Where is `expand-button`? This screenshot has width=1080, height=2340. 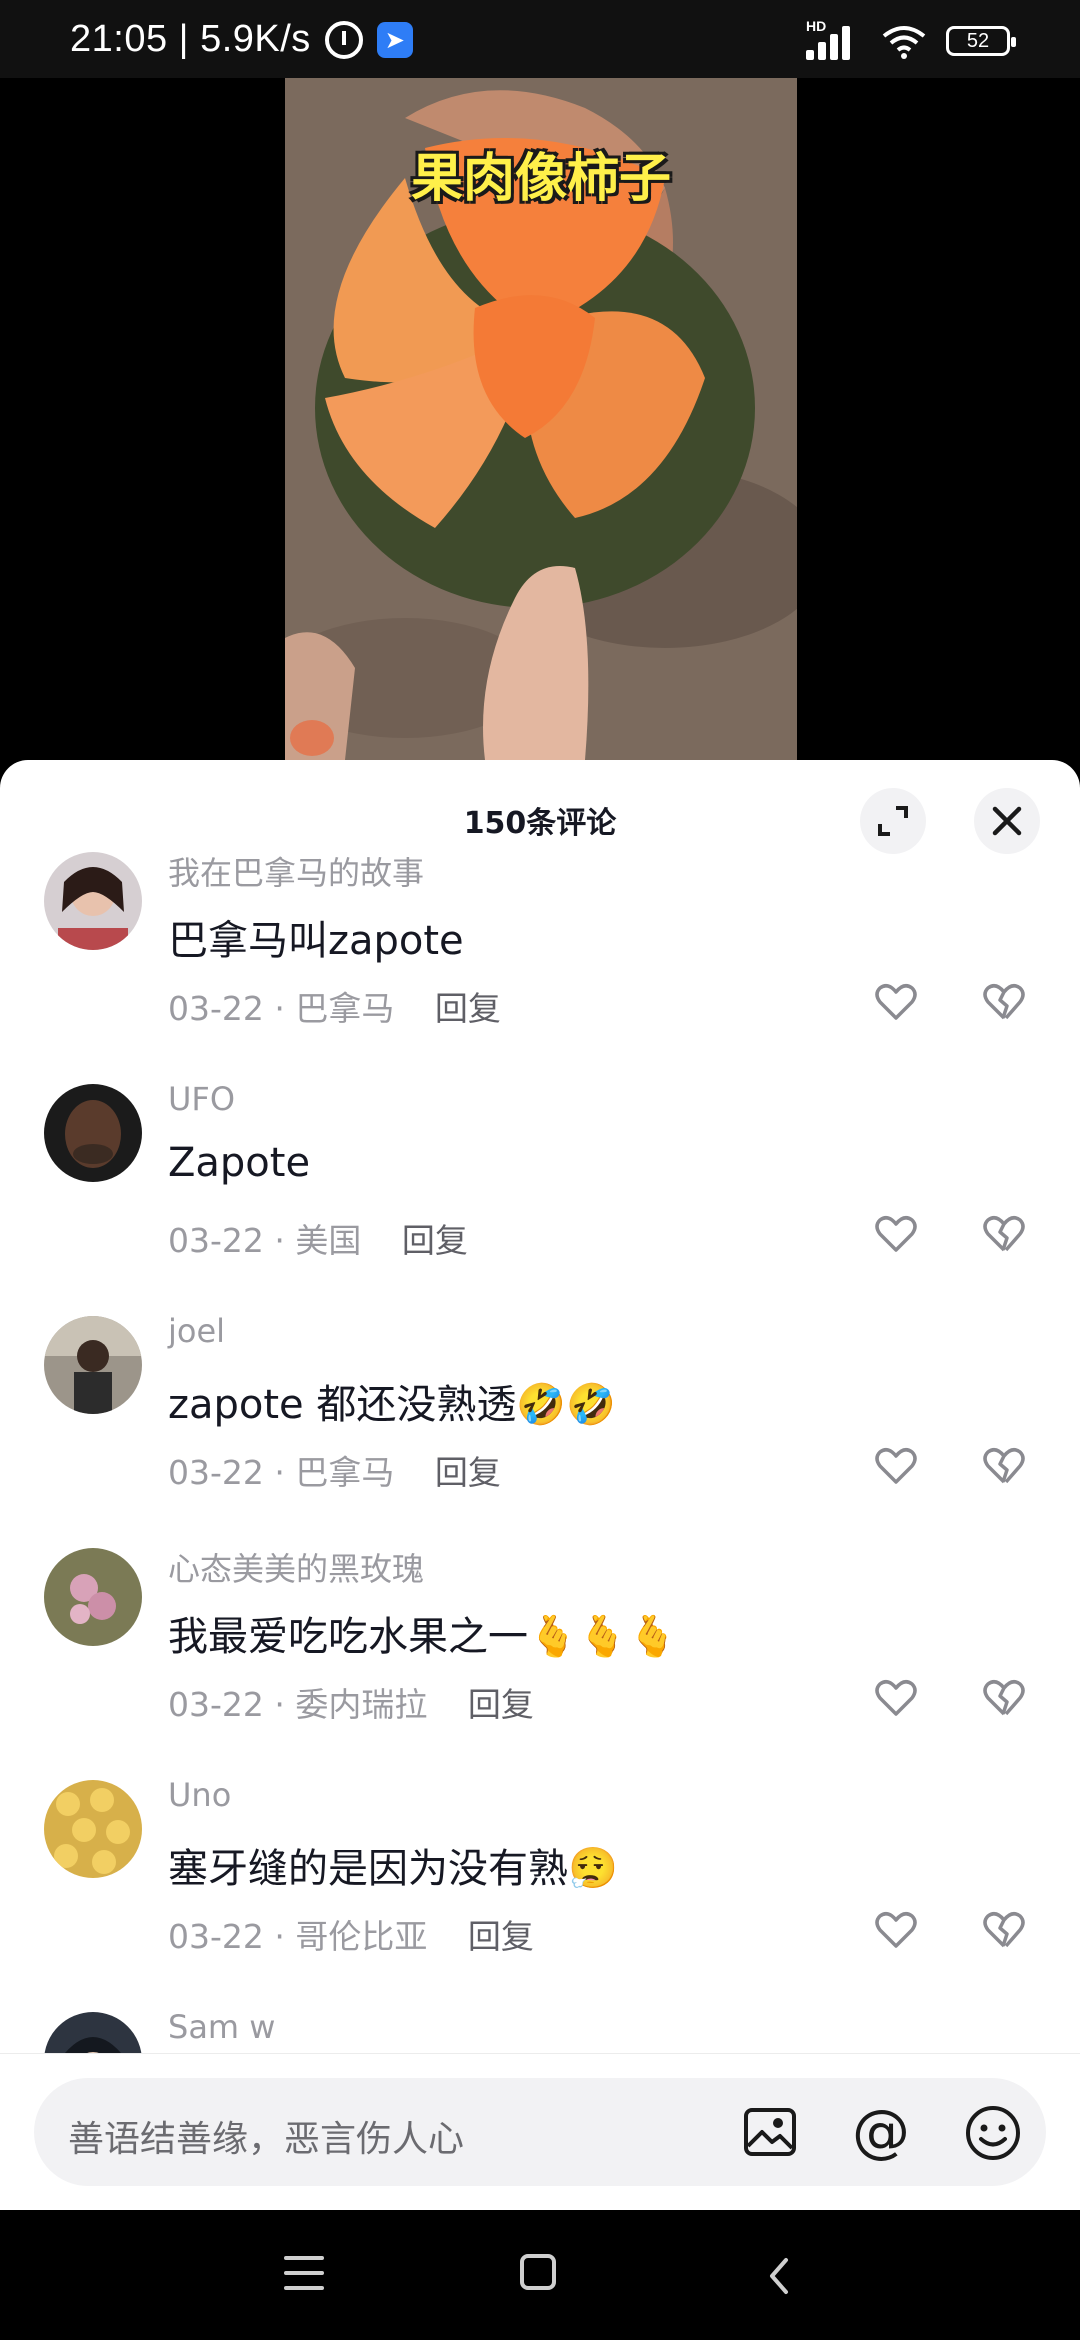
expand-button is located at coordinates (893, 821).